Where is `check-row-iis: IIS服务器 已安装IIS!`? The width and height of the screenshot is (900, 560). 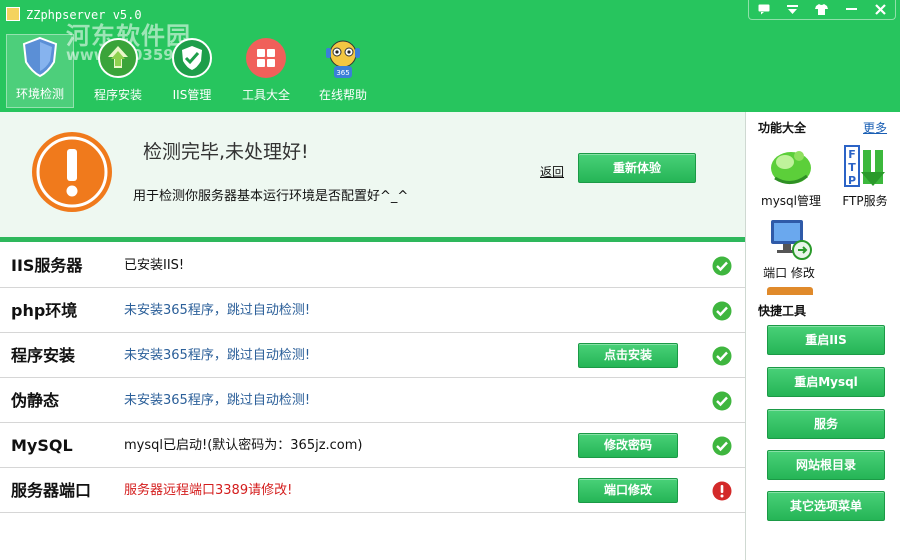 check-row-iis: IIS服务器 已安装IIS! is located at coordinates (372, 265).